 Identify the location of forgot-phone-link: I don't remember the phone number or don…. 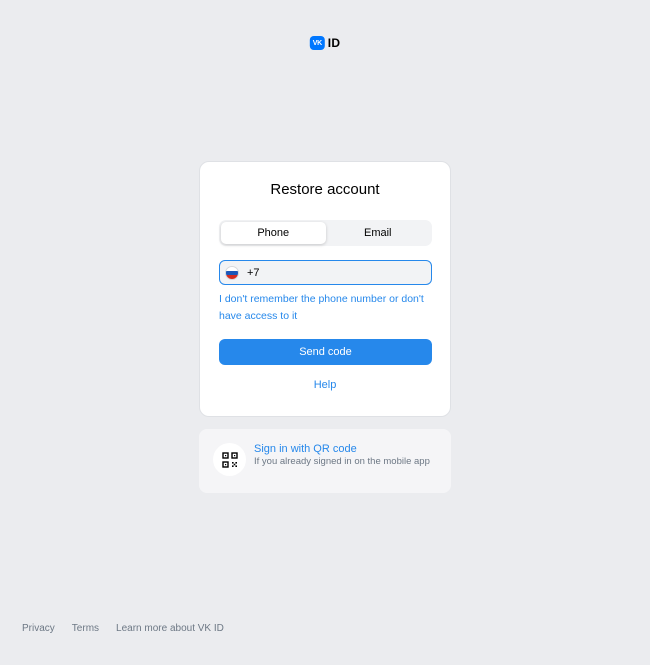
(326, 308).